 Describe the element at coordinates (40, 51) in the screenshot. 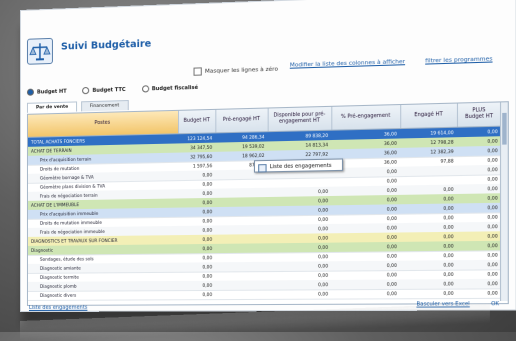

I see `app-logo-icon` at that location.